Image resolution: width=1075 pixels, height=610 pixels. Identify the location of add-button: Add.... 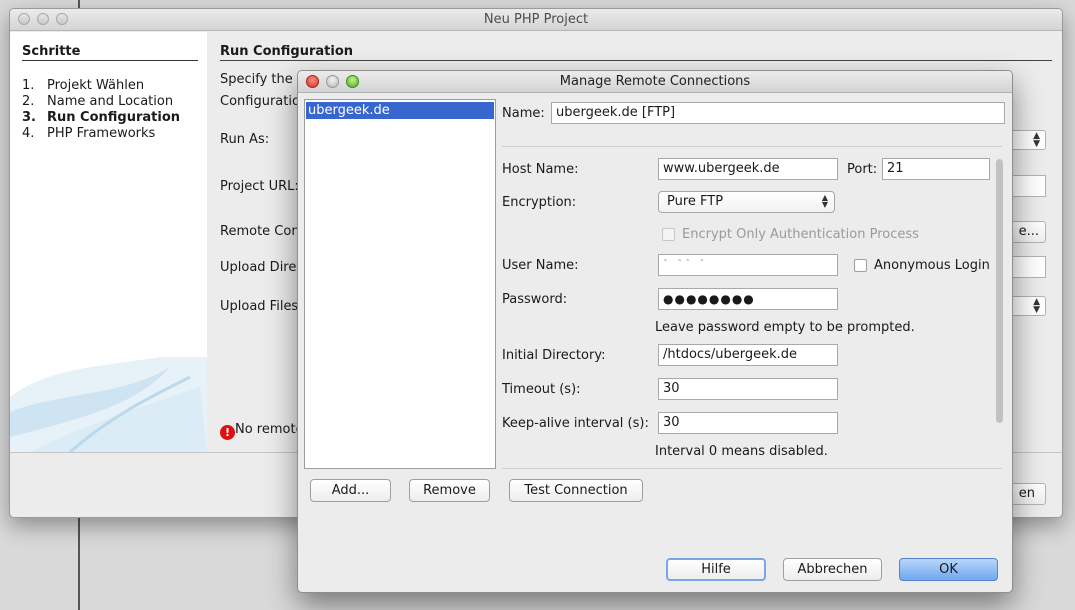
(350, 490).